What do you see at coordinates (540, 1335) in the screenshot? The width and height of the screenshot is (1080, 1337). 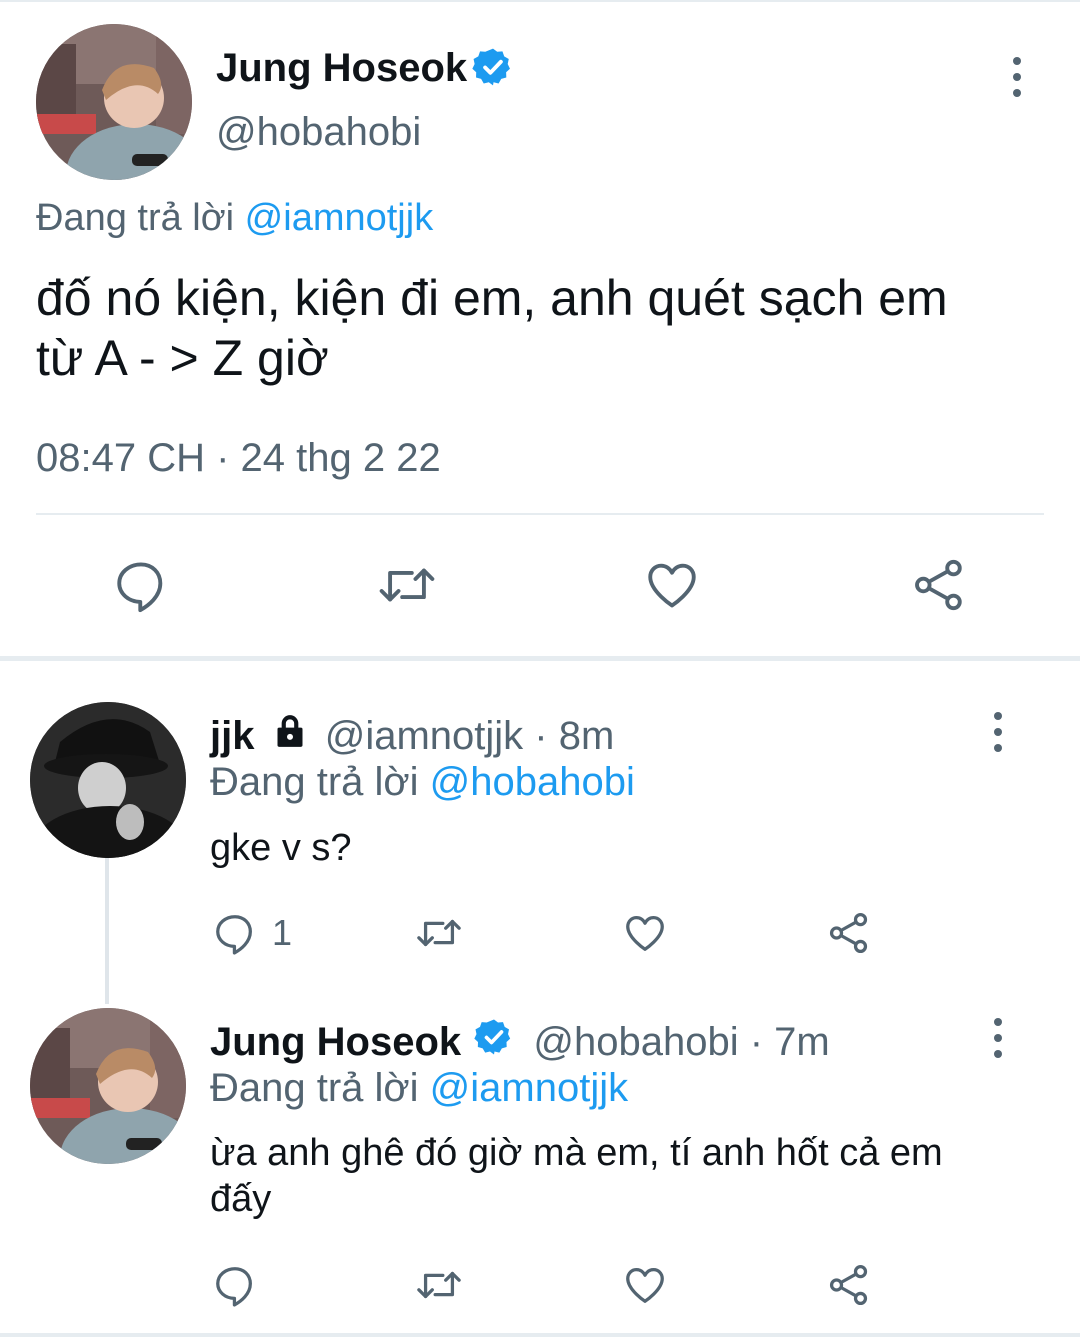 I see `bottom-divider` at bounding box center [540, 1335].